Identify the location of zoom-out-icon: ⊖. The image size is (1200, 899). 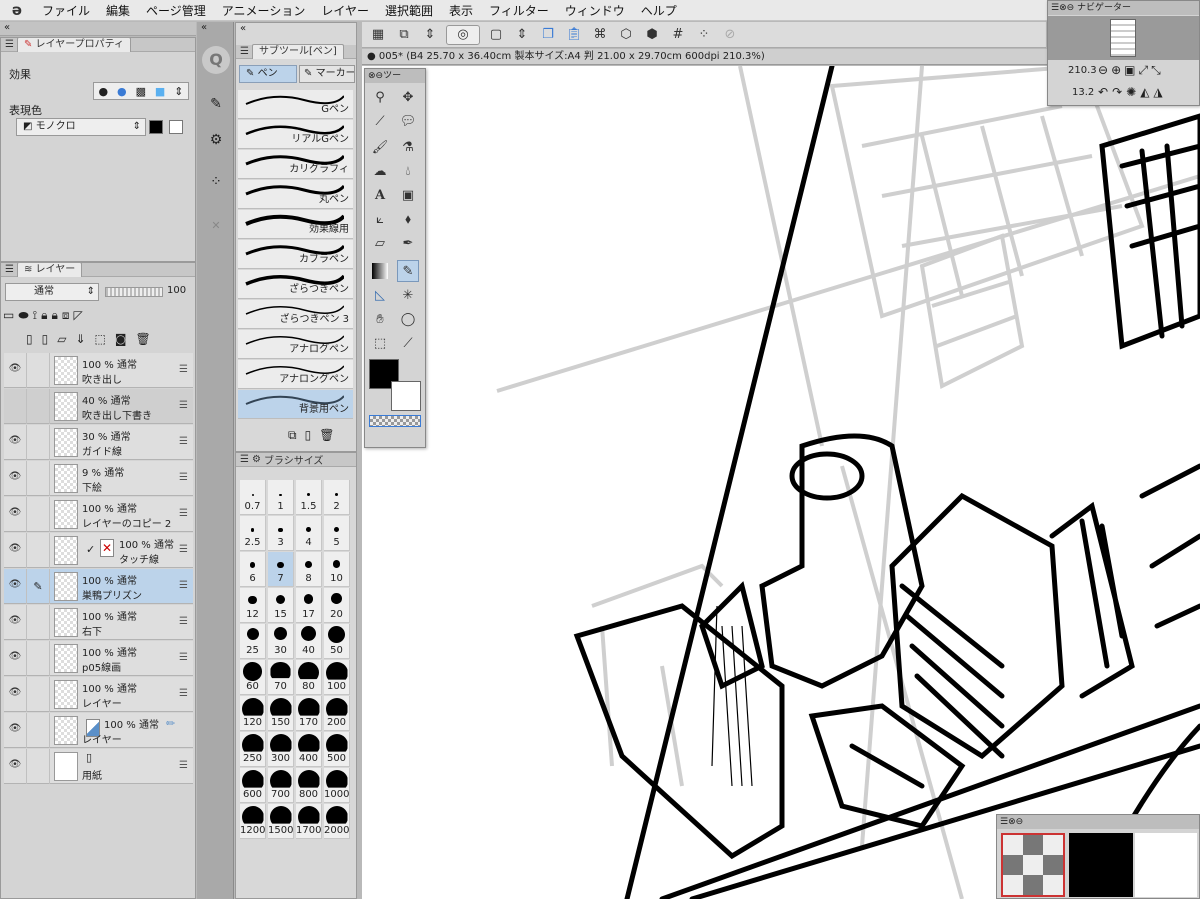
(1103, 70).